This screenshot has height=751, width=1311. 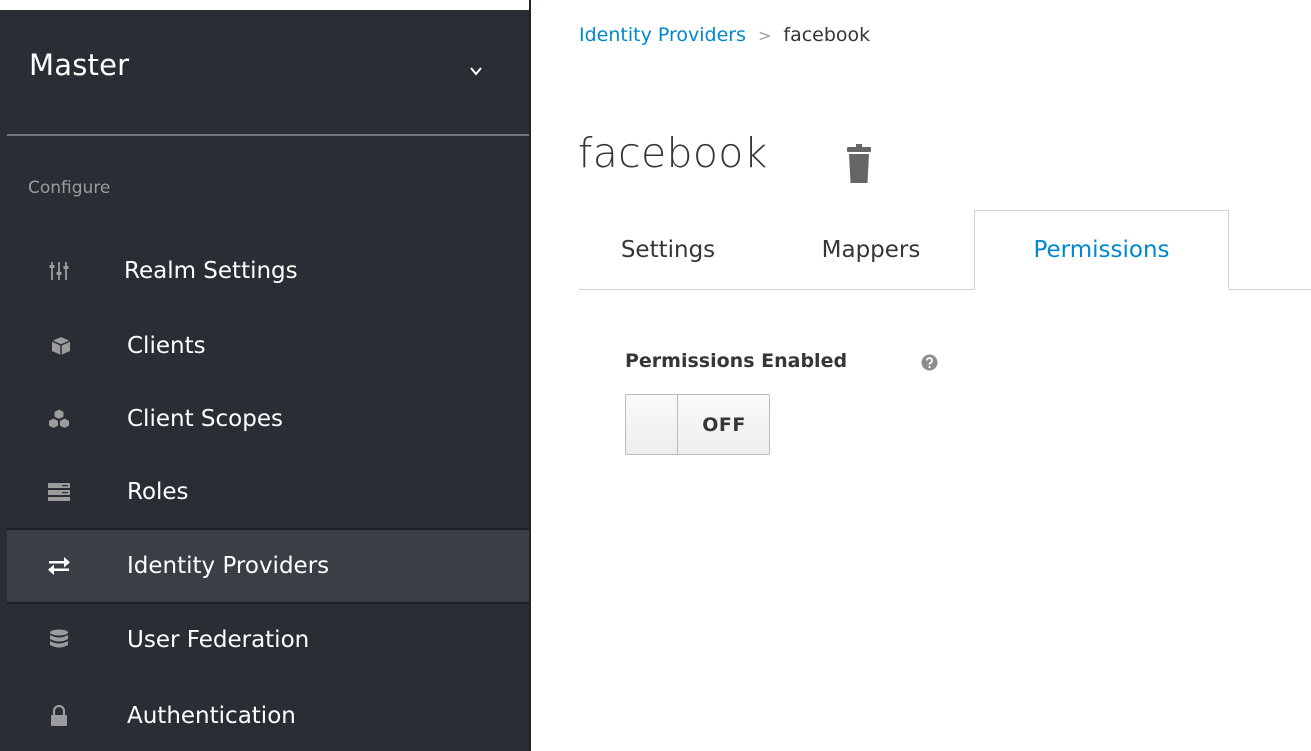 I want to click on tab-label: Settings, so click(x=668, y=250).